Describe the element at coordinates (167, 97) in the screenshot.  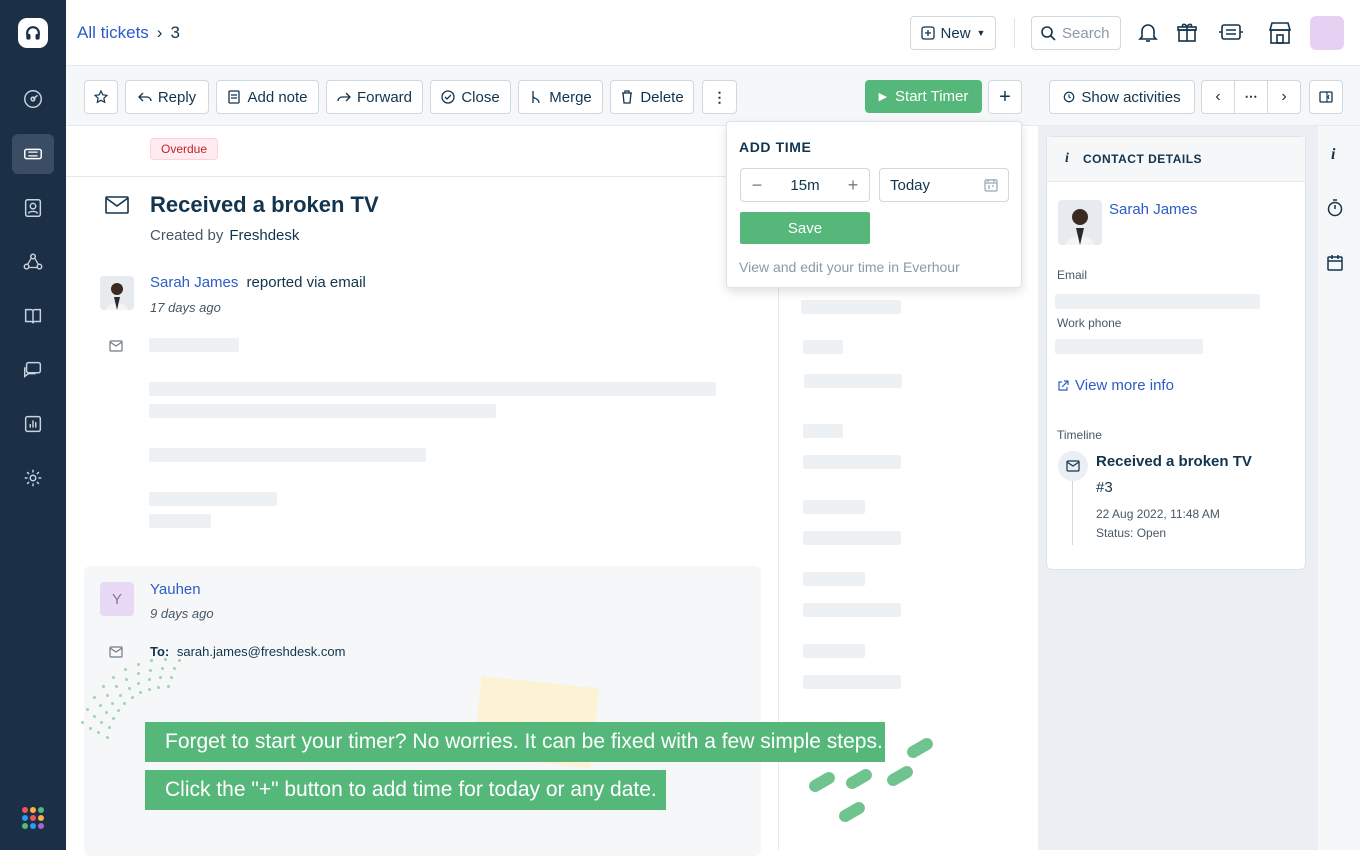
I see `reply-button: Reply` at that location.